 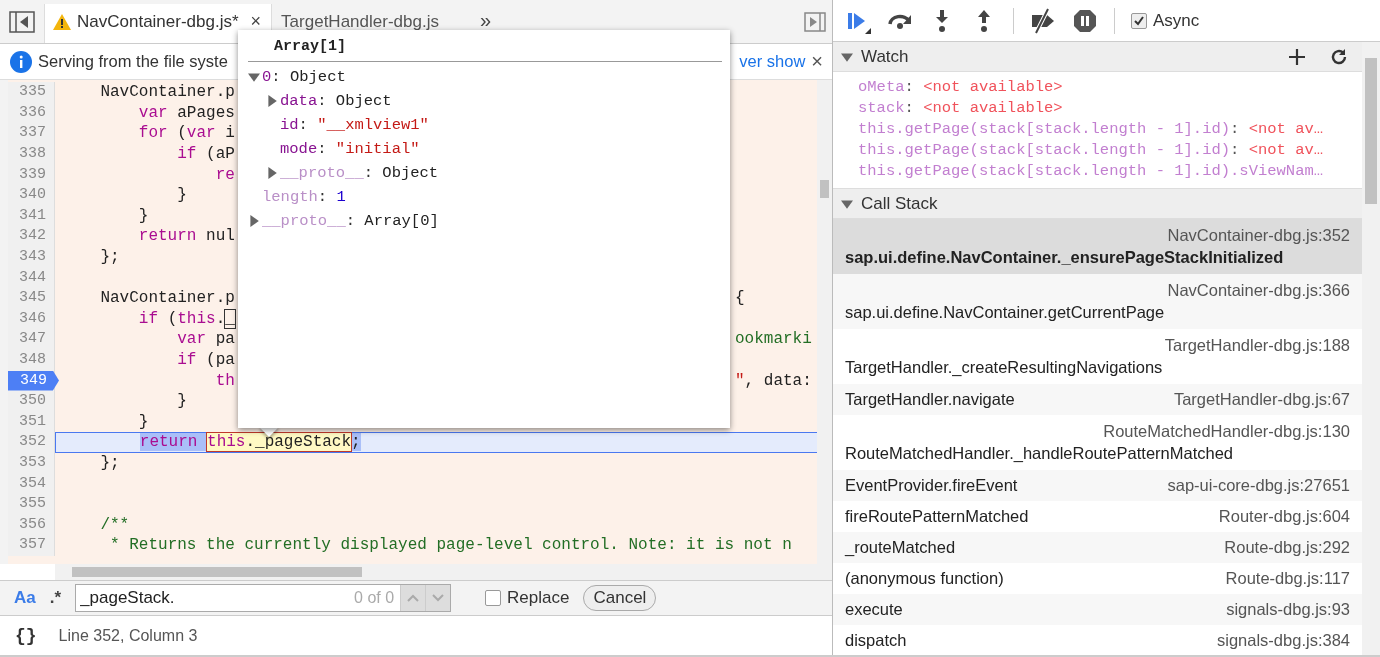 I want to click on pretty-print-button: {}, so click(x=26, y=635).